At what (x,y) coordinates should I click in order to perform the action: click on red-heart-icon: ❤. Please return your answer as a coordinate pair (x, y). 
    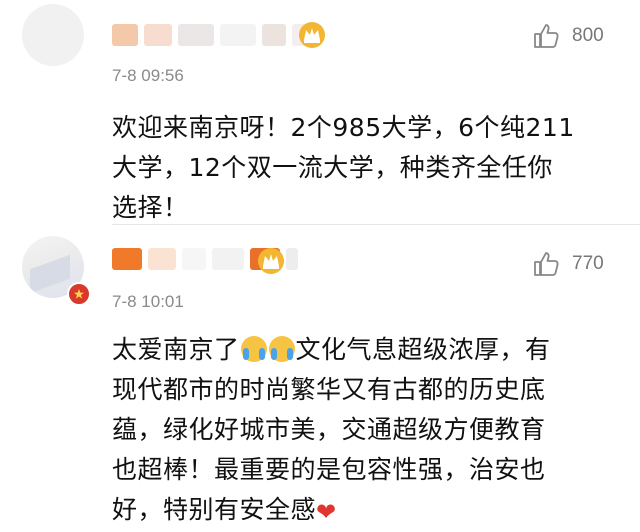
    Looking at the image, I should click on (326, 512).